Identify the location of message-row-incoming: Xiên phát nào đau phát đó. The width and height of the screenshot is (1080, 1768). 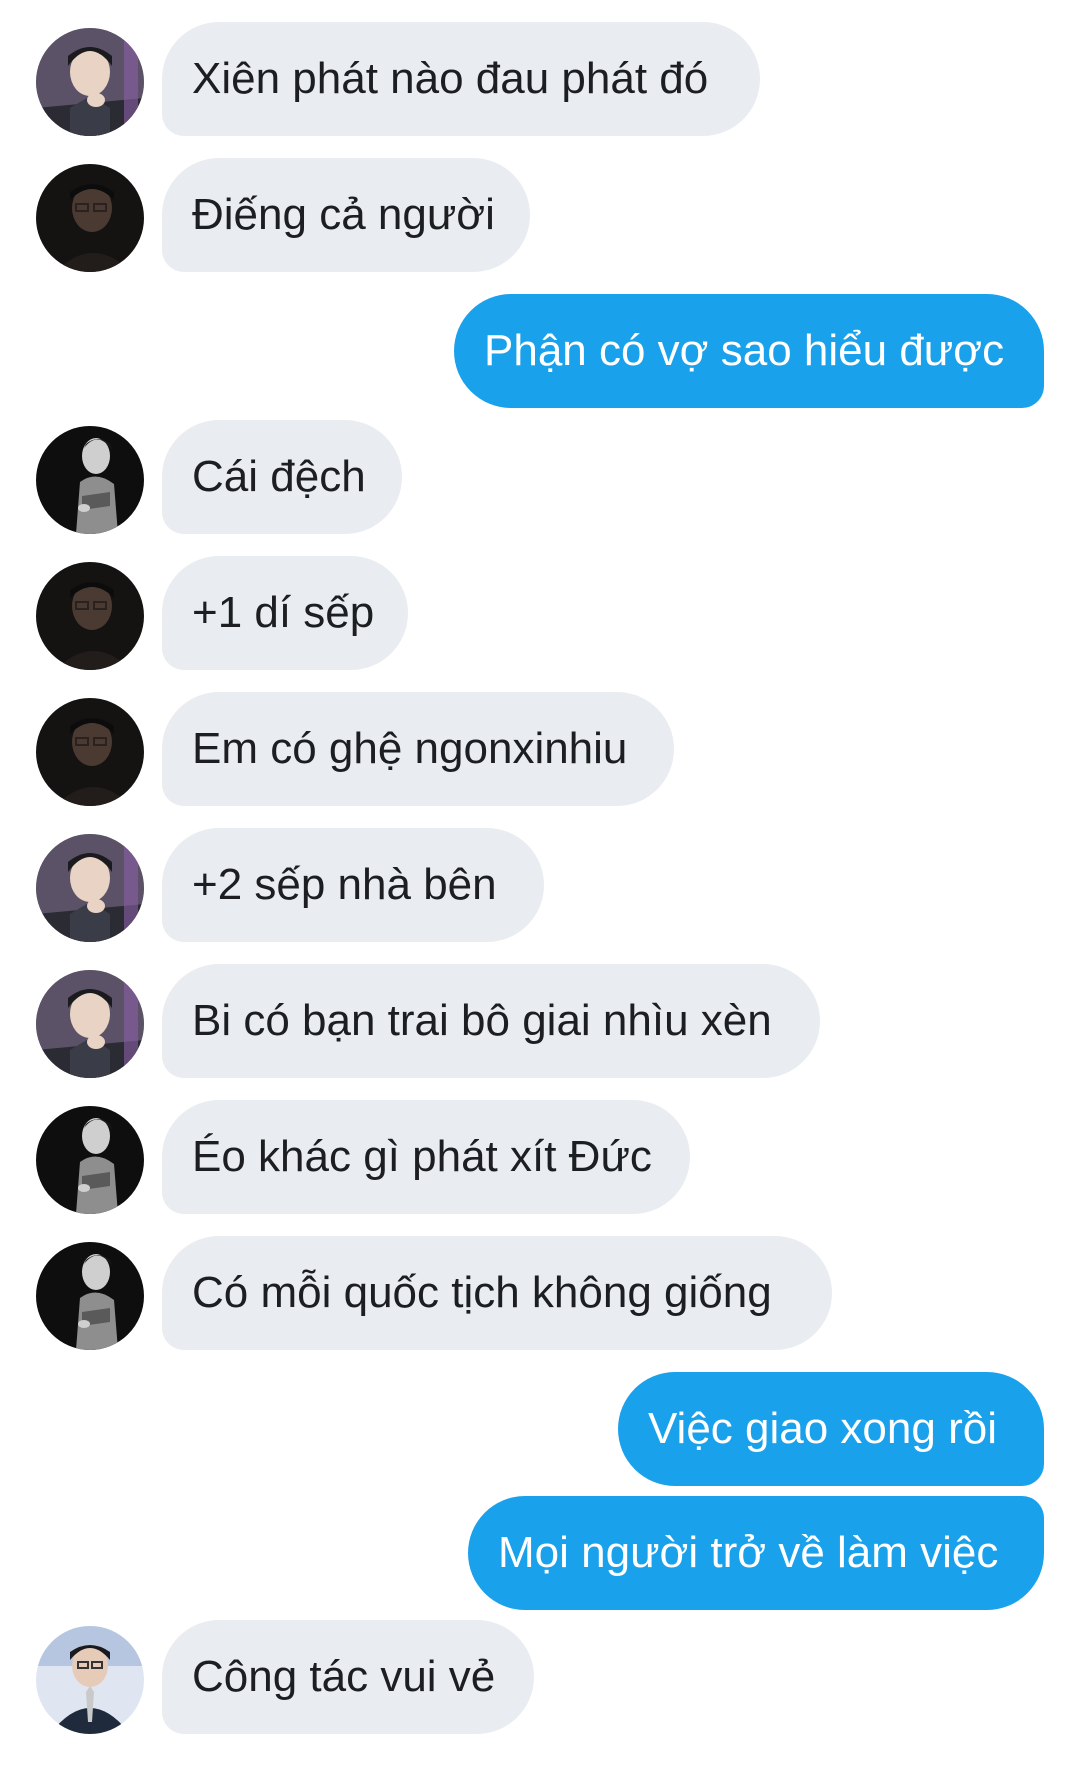
(540, 79).